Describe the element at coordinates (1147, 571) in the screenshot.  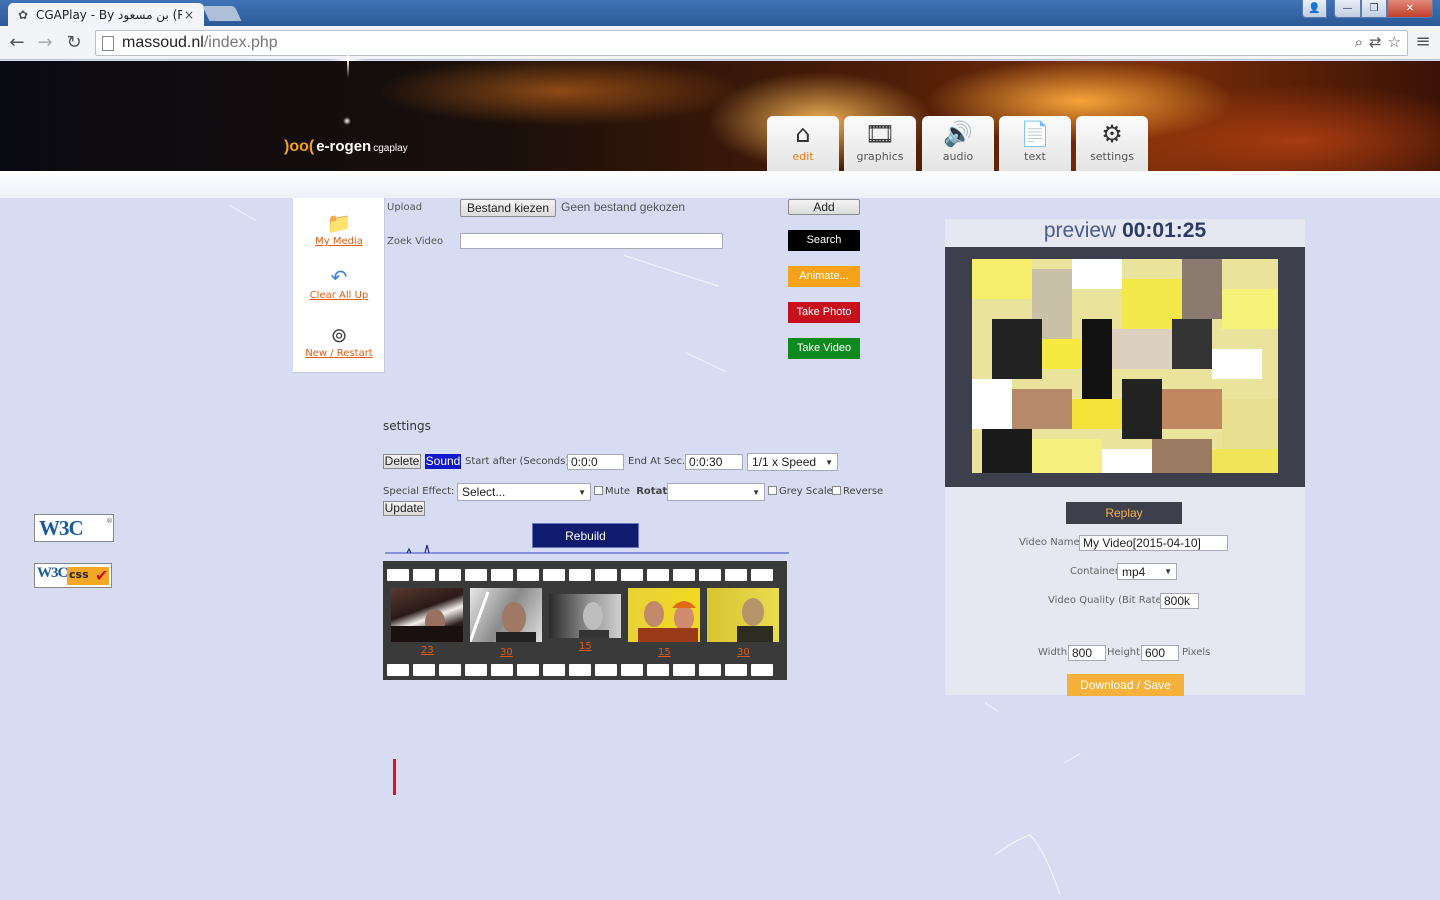
I see `container-select: mp4 ▼` at that location.